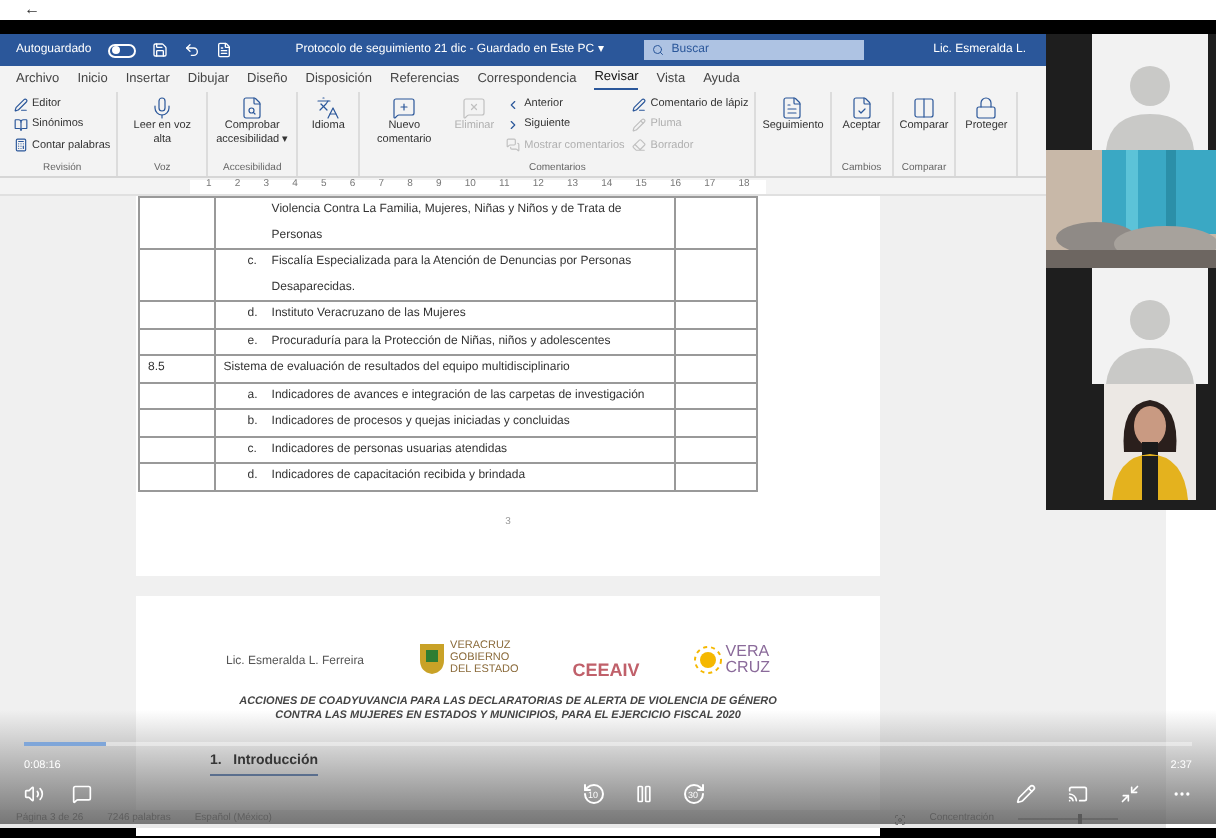 Image resolution: width=1216 pixels, height=838 pixels. Describe the element at coordinates (513, 104) in the screenshot. I see `comment-previous-icon` at that location.